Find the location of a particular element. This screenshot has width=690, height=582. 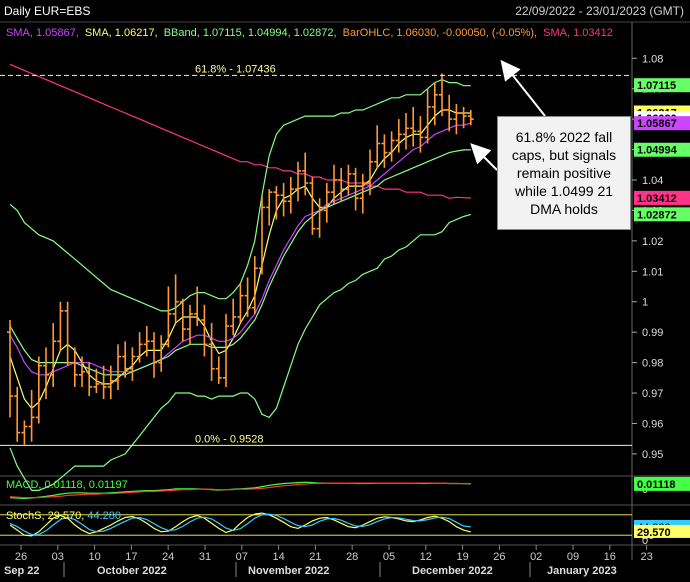

macd-label: MACD, 0.01118, 0.01197 is located at coordinates (67, 485).